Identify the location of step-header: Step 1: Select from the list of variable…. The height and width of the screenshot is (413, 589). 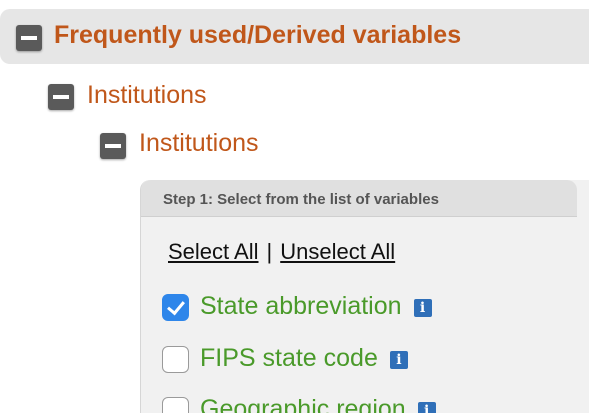
(359, 198).